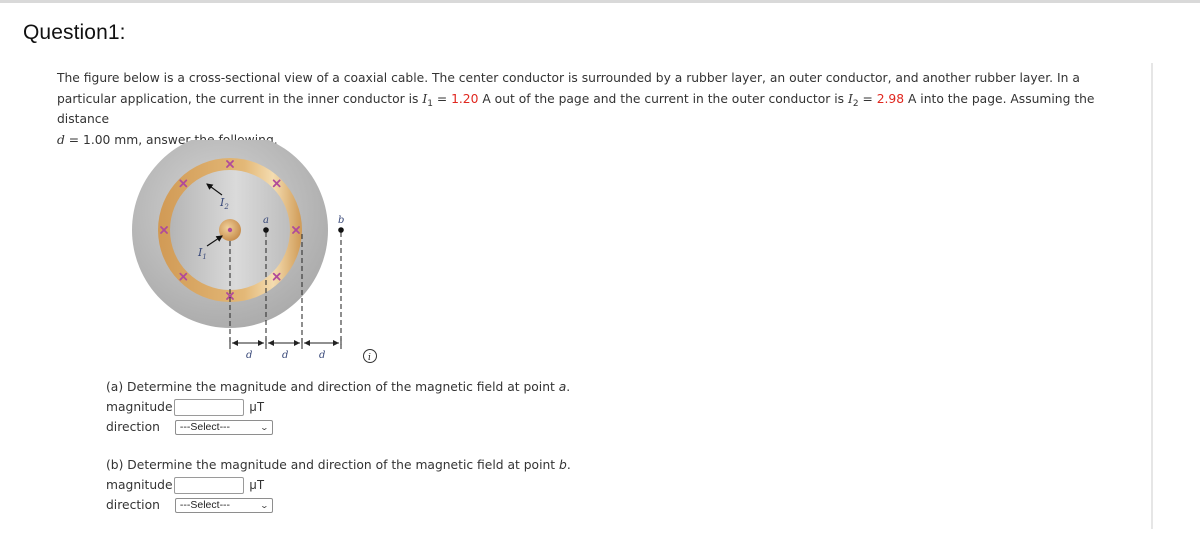 The height and width of the screenshot is (533, 1200). Describe the element at coordinates (341, 230) in the screenshot. I see `point-b` at that location.